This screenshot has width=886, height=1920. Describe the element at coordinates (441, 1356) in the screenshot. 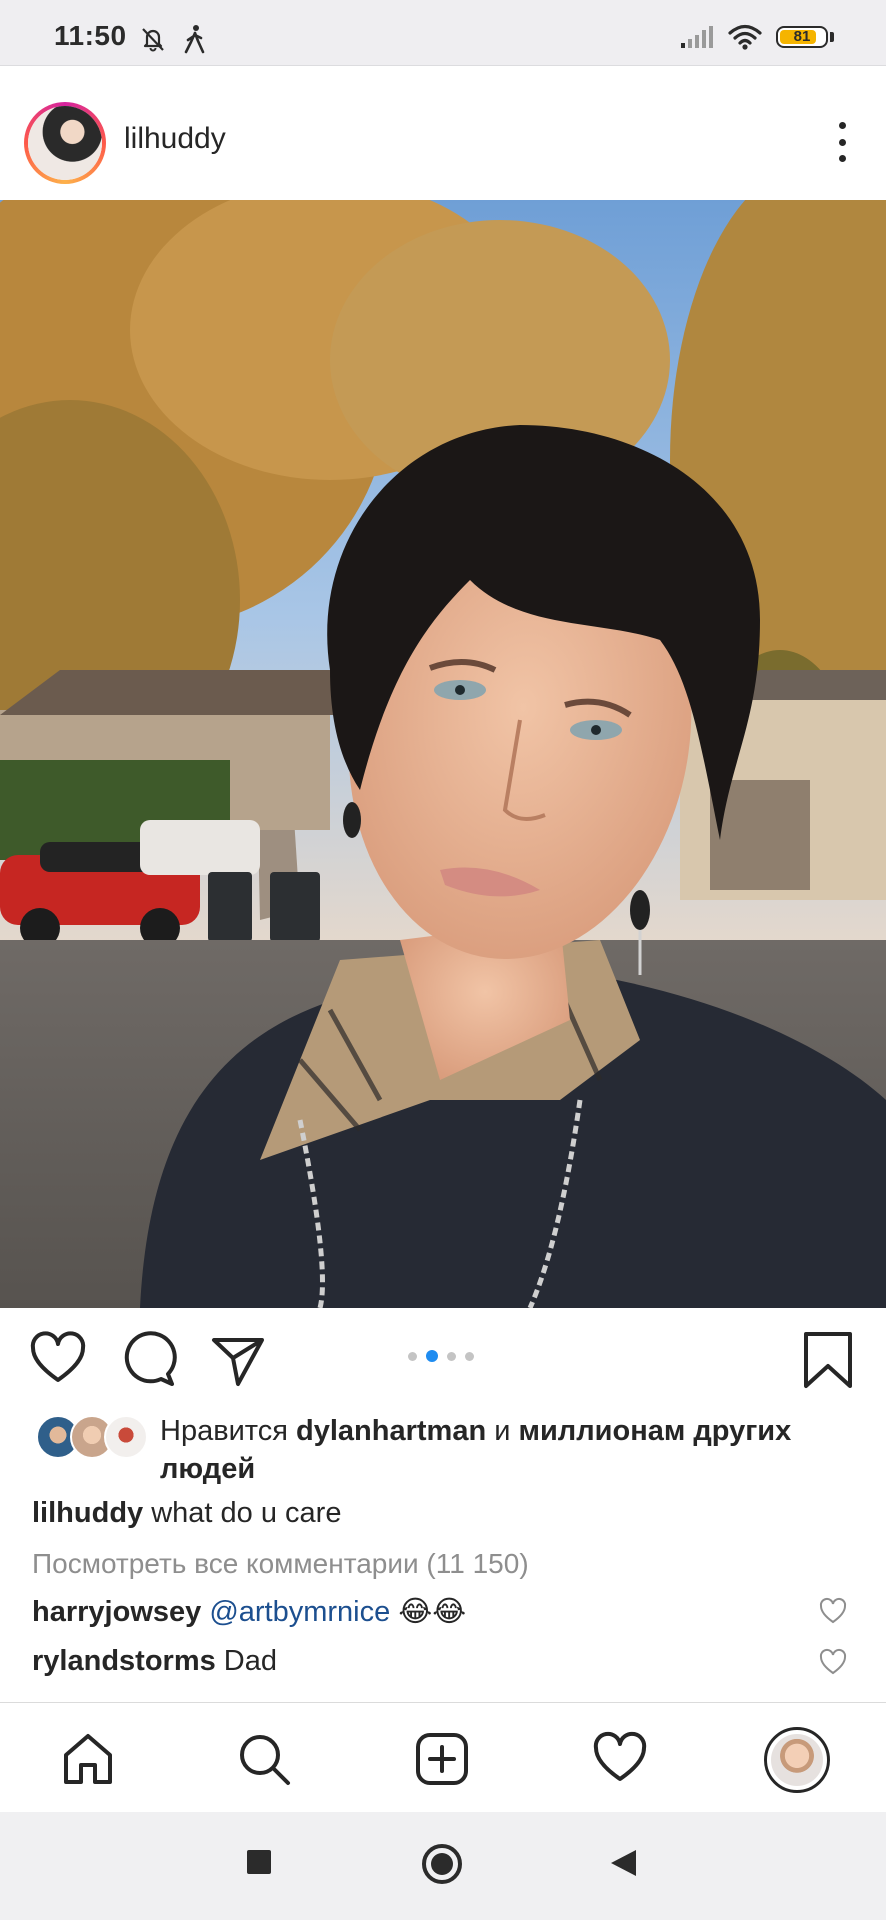

I see `carousel-indicator` at that location.